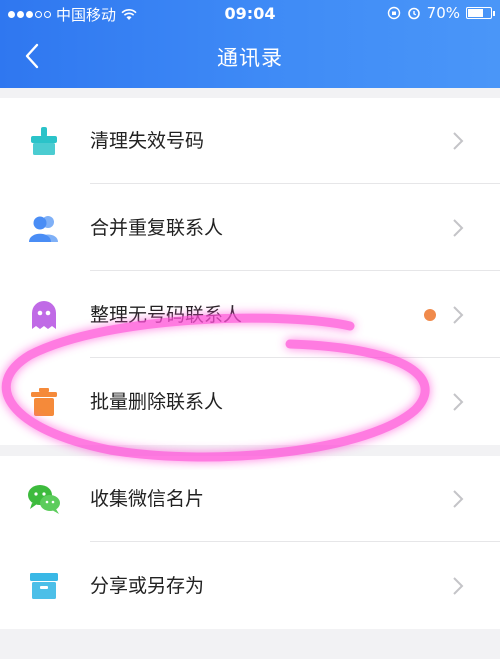 The height and width of the screenshot is (659, 500). Describe the element at coordinates (44, 499) in the screenshot. I see `wechat-icon` at that location.